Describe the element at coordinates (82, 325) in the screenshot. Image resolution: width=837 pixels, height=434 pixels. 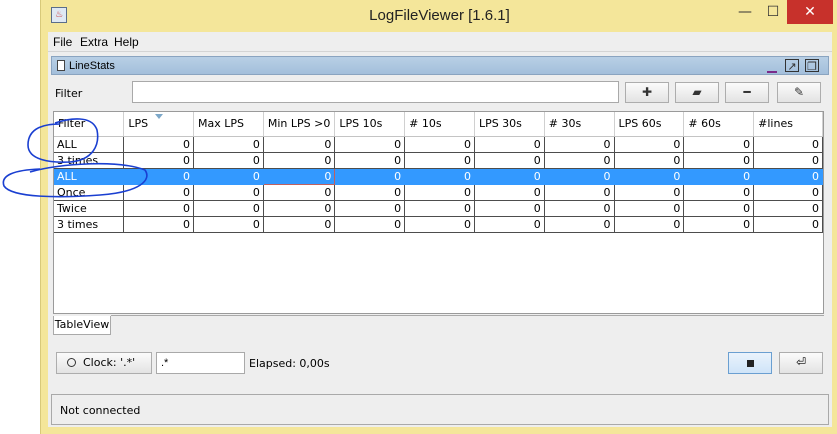
I see `tab-tableview: TableView` at that location.